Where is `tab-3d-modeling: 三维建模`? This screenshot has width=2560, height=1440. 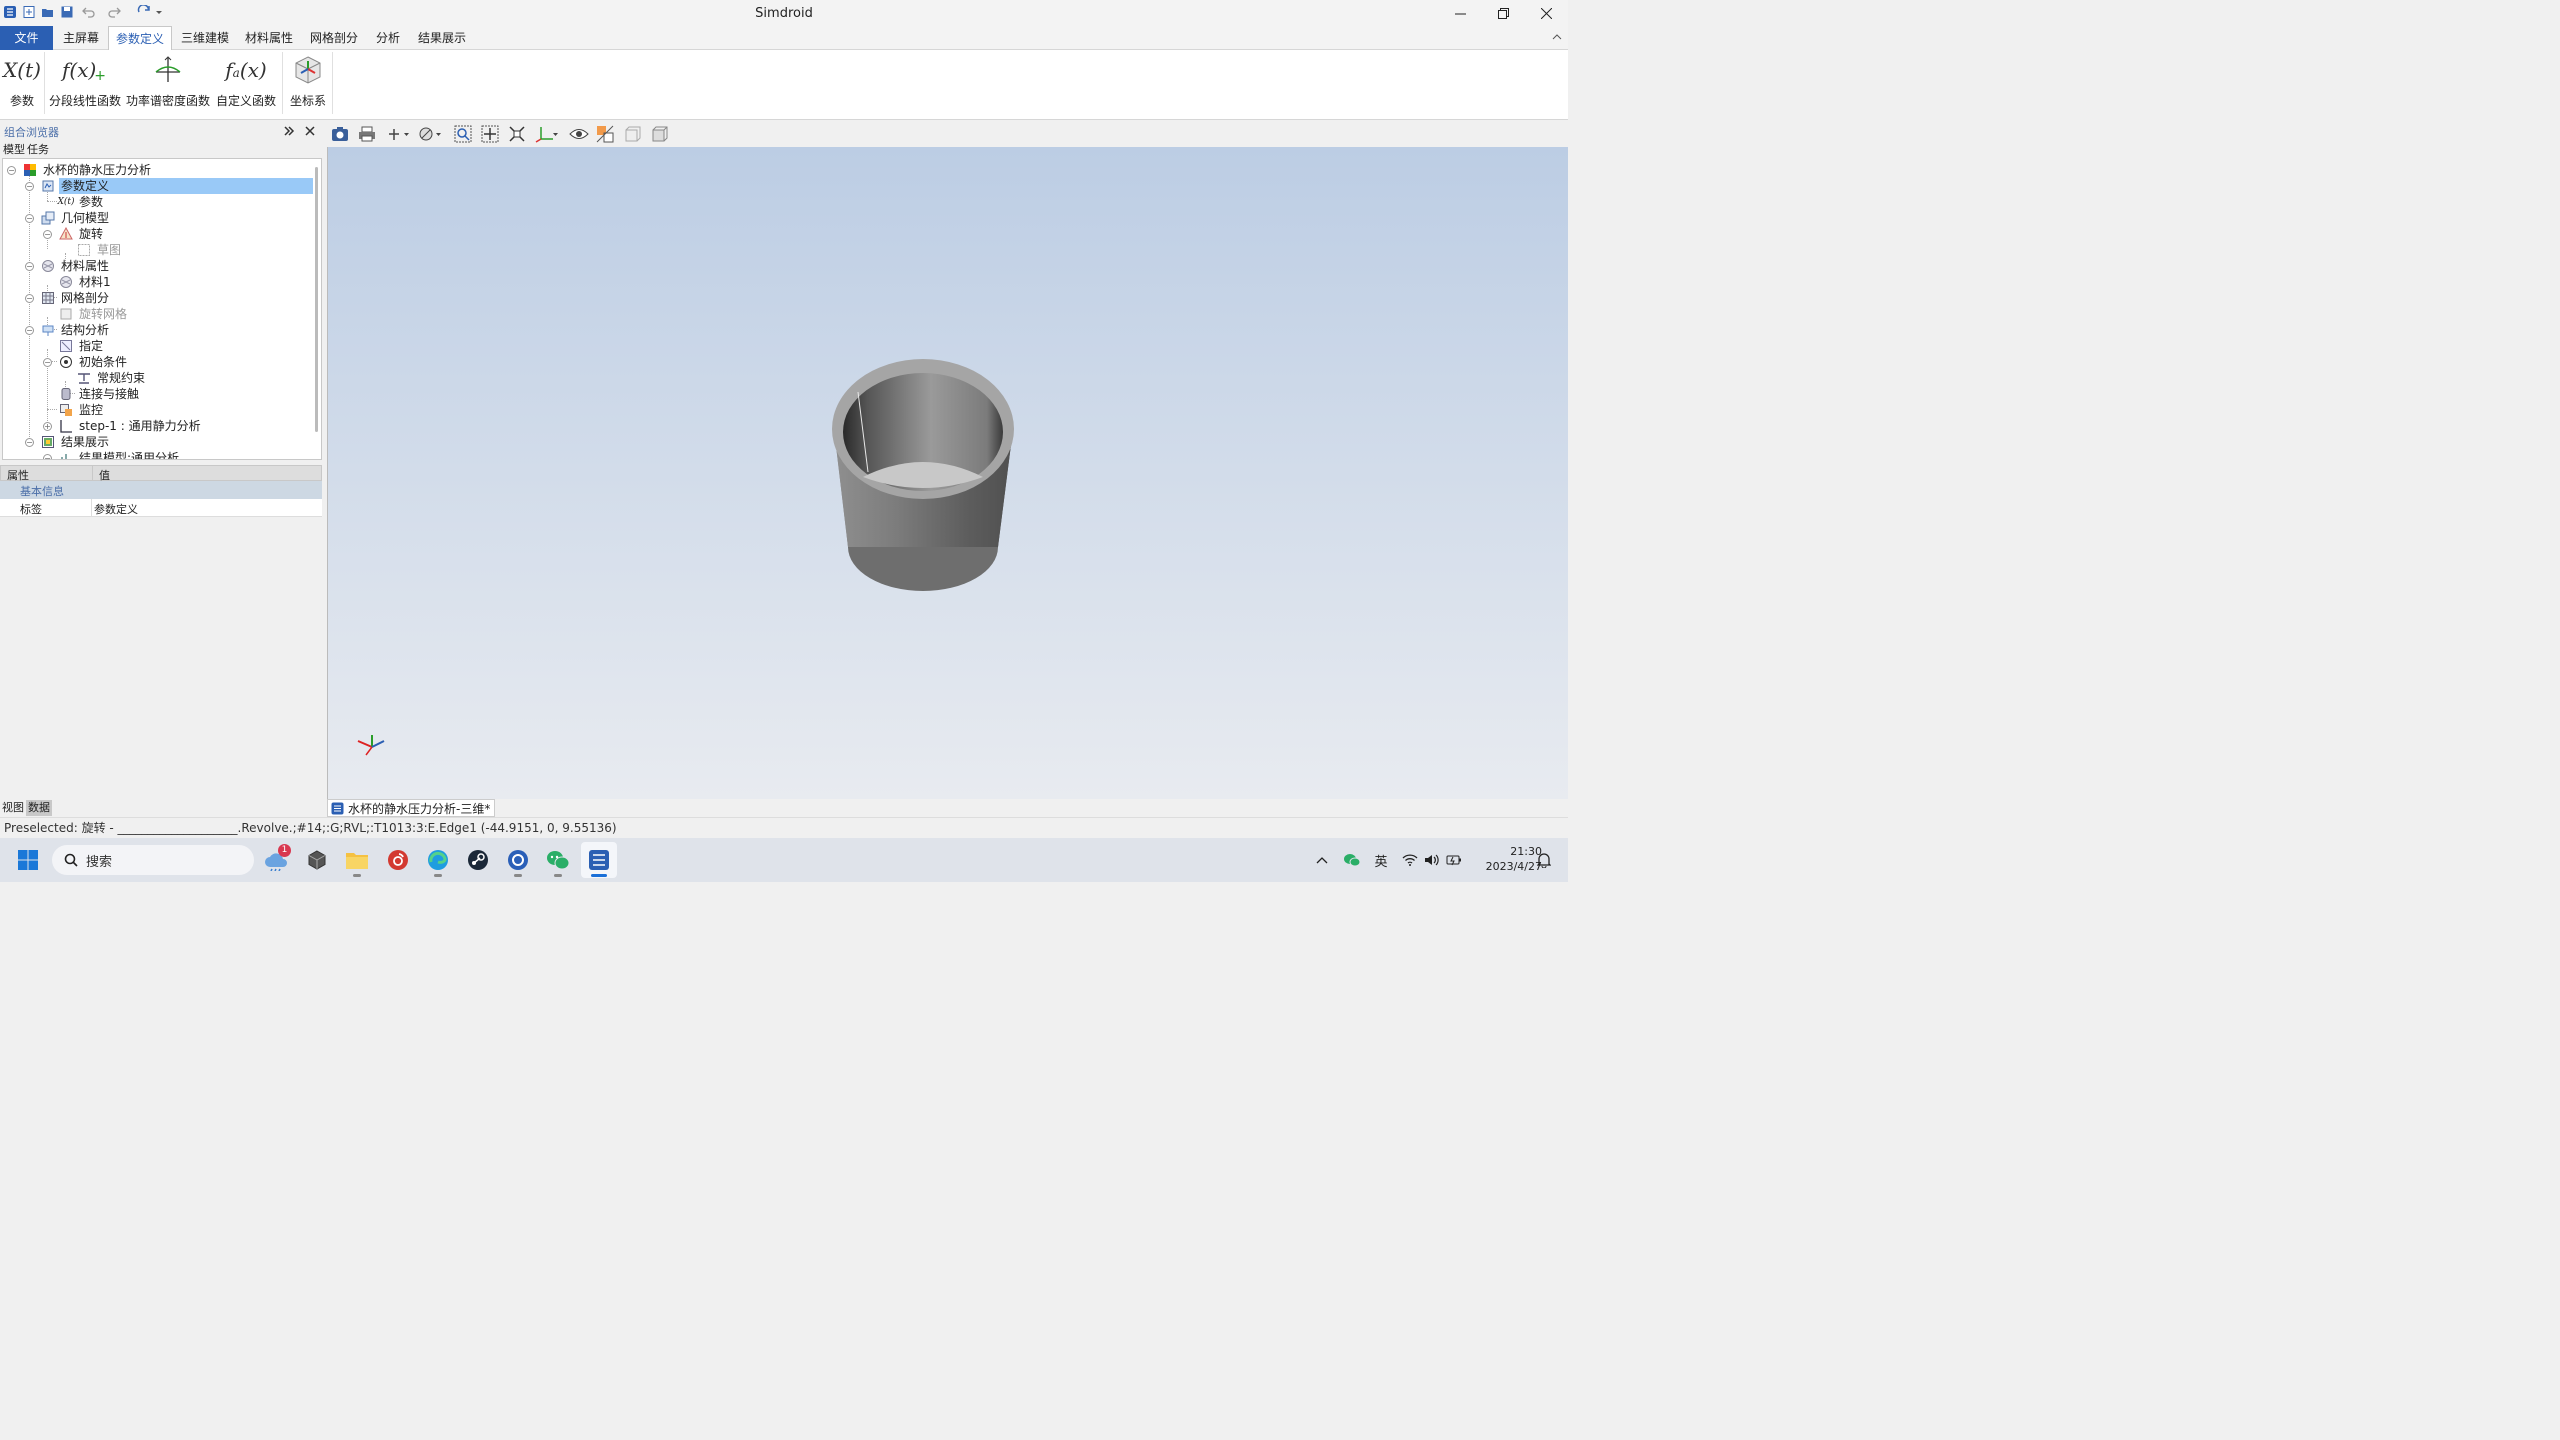
tab-3d-modeling: 三维建模 is located at coordinates (205, 38).